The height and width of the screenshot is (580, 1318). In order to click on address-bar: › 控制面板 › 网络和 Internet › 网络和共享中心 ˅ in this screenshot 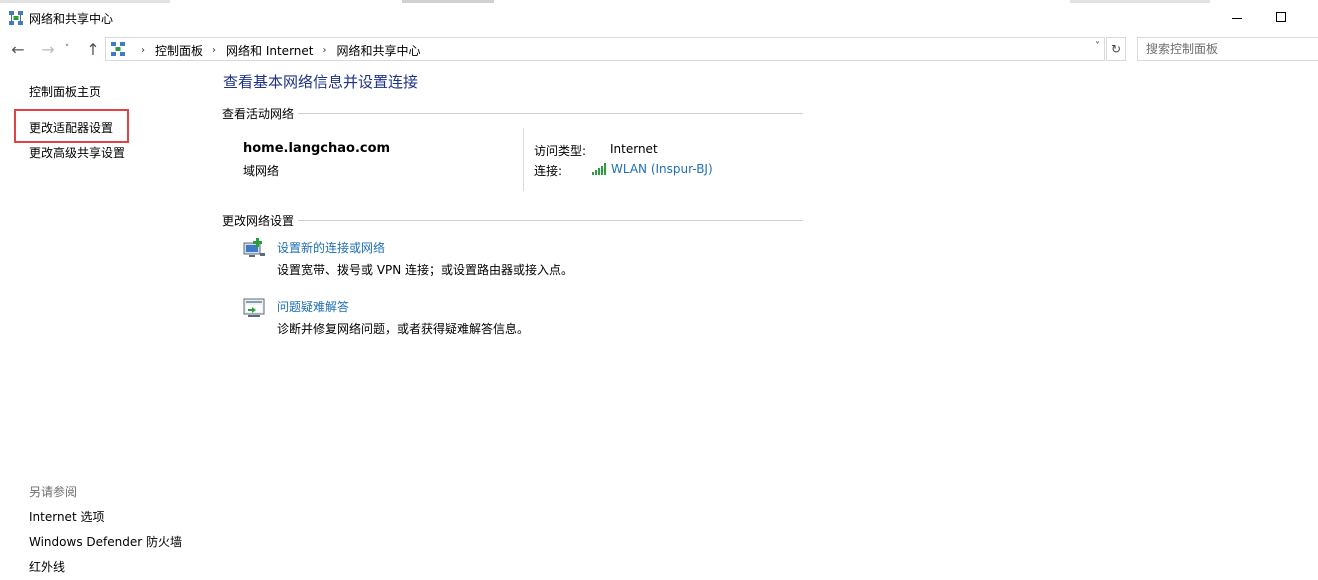, I will do `click(605, 49)`.